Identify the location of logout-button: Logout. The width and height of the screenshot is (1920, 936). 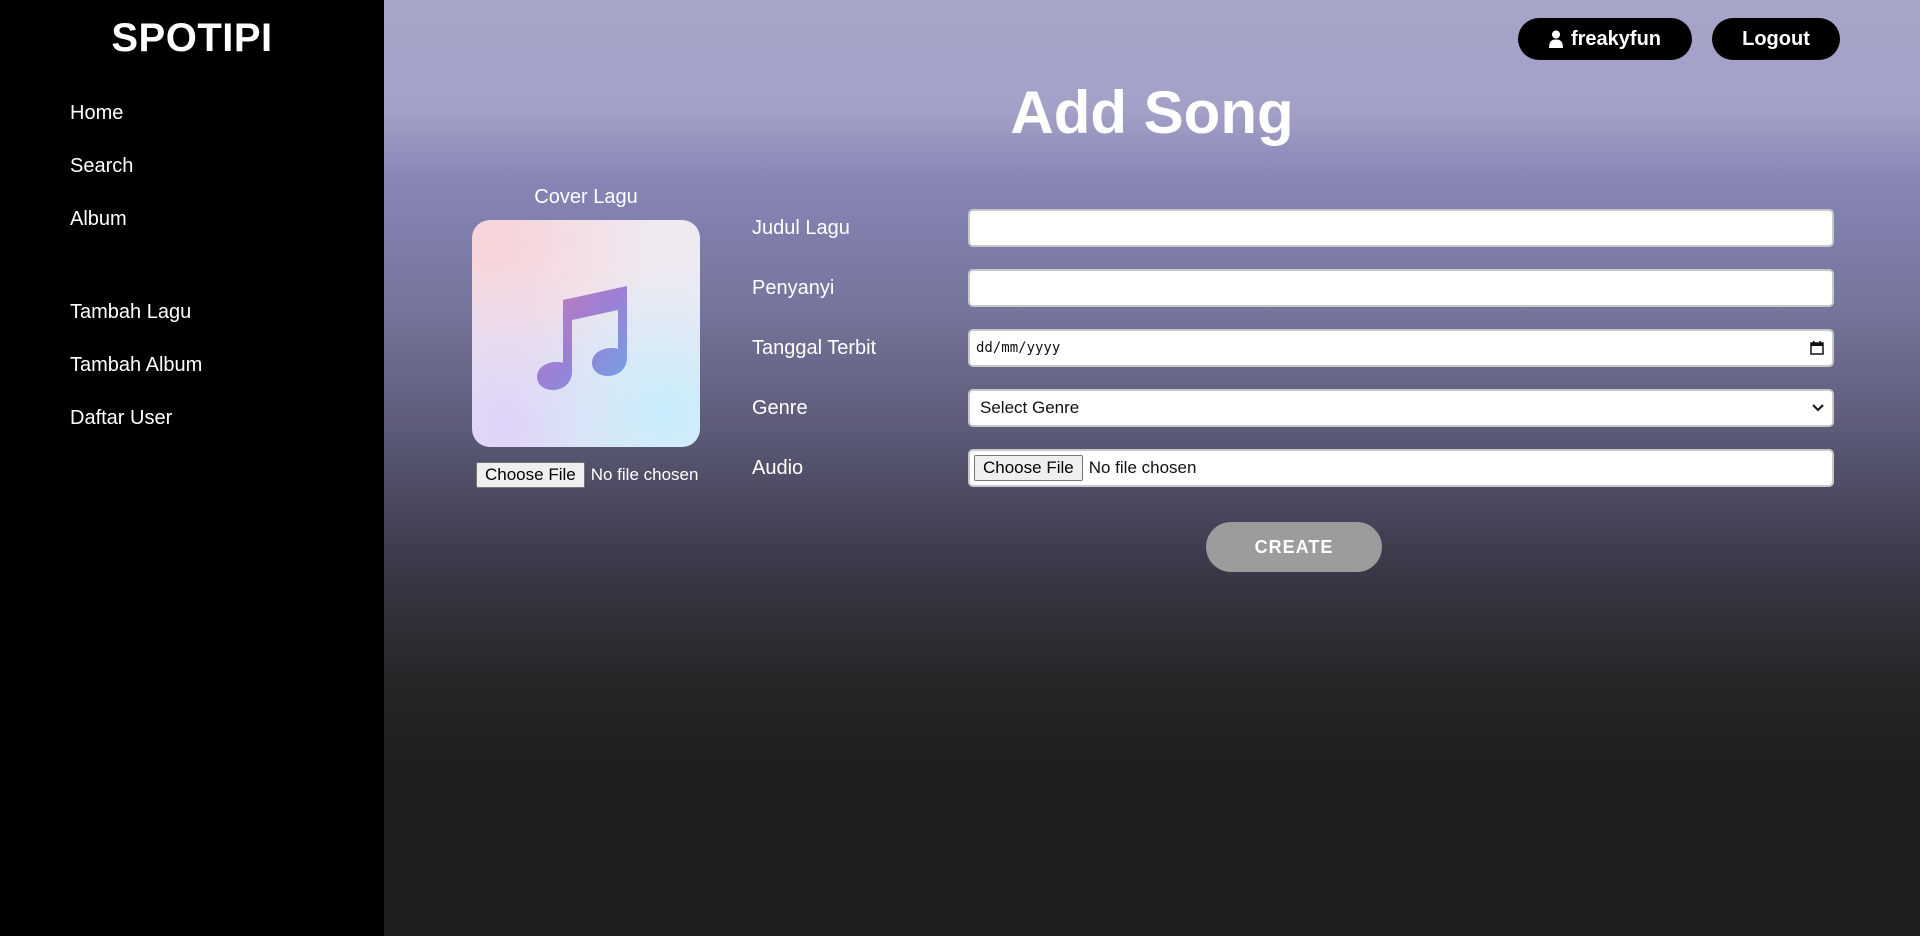
(1776, 39).